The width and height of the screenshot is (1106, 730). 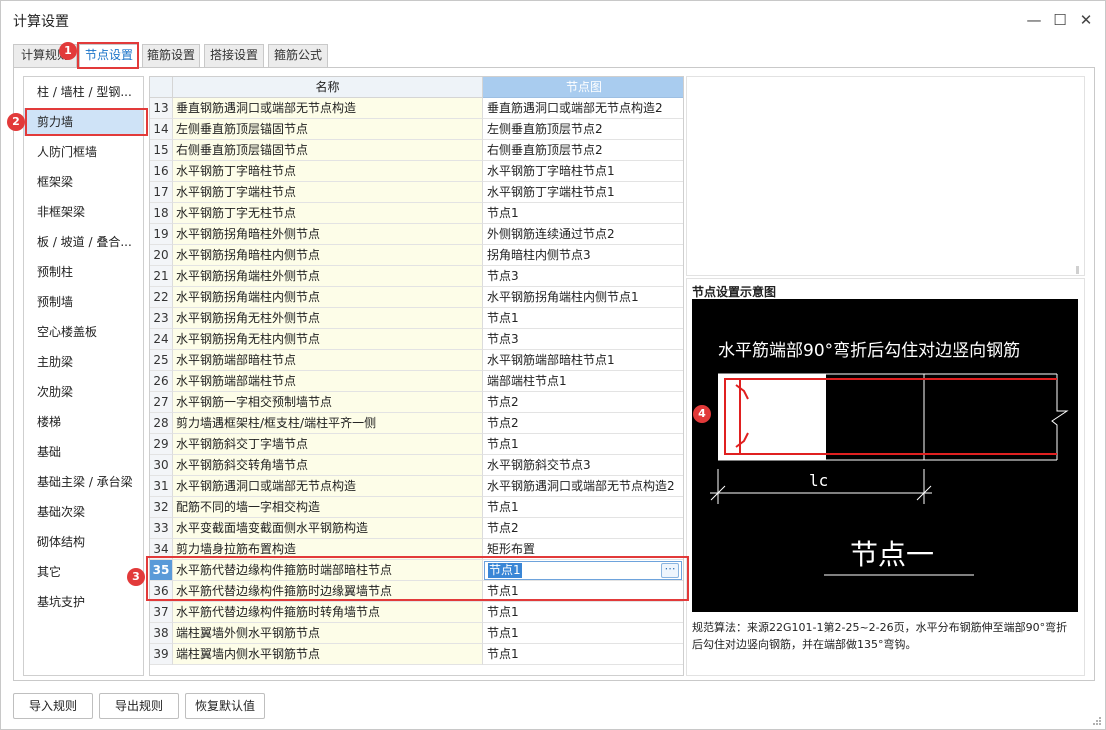 What do you see at coordinates (328, 507) in the screenshot?
I see `row-name-cell: 配筋不同的墙一字相交构造` at bounding box center [328, 507].